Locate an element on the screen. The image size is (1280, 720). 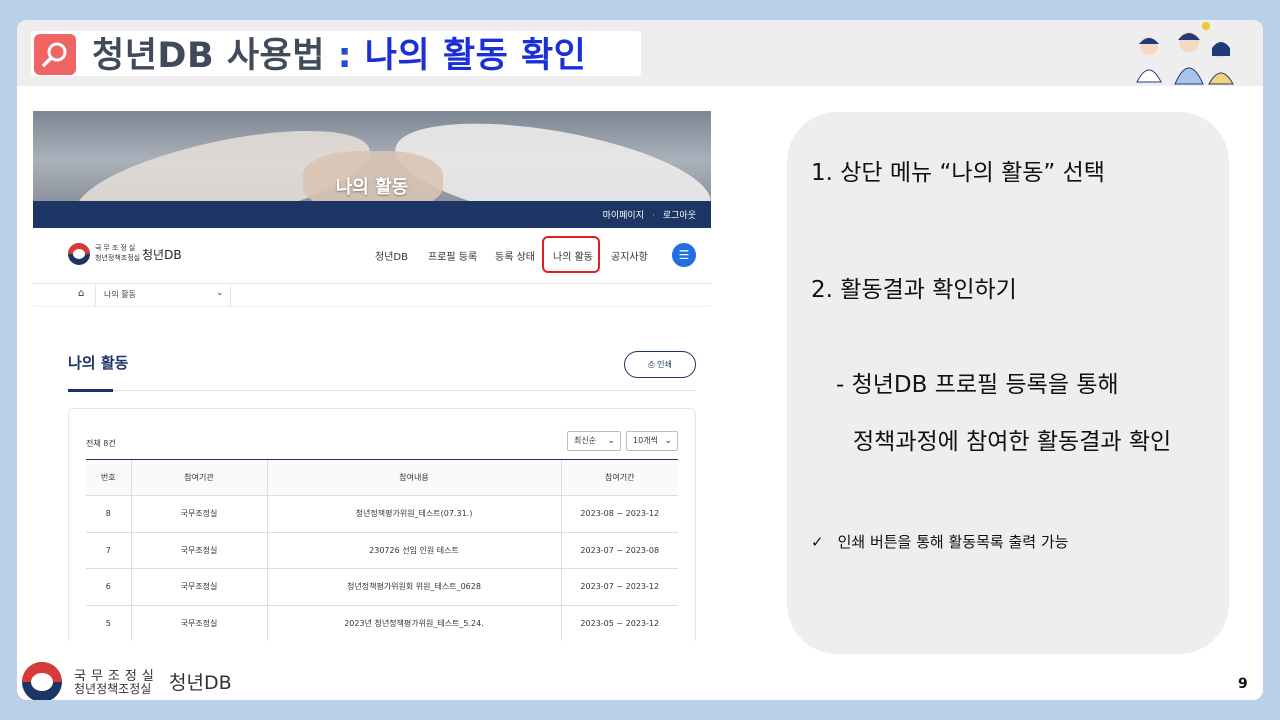
search-icon is located at coordinates (55, 54).